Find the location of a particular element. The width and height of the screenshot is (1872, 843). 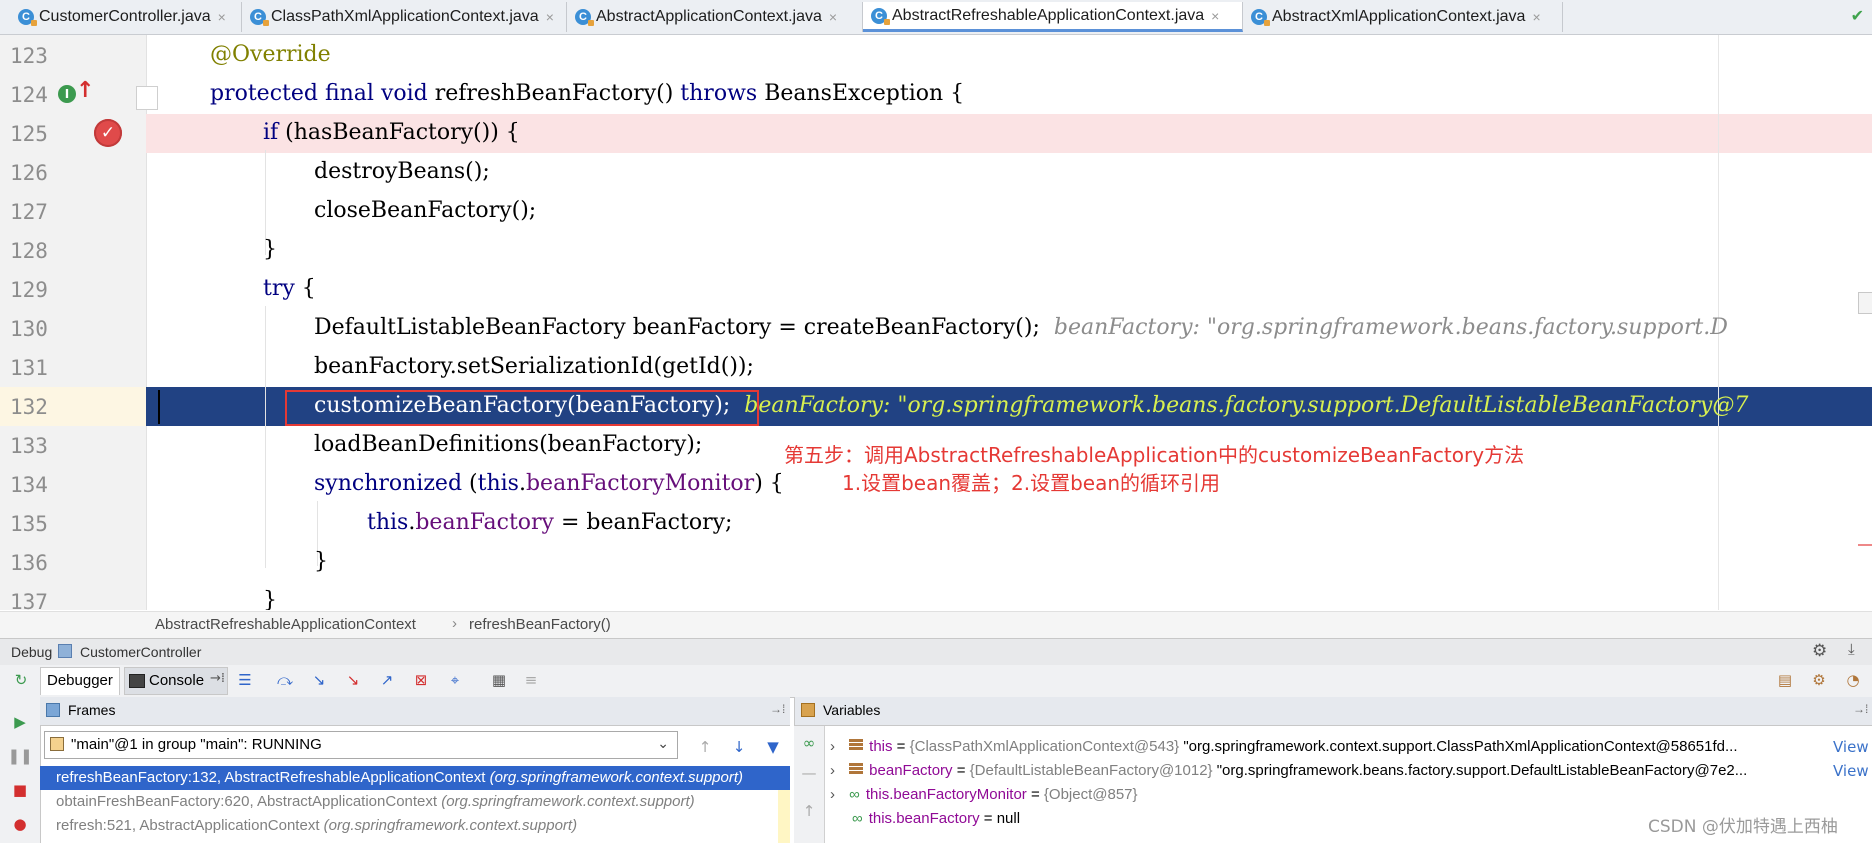

code-text: ( is located at coordinates (470, 483).